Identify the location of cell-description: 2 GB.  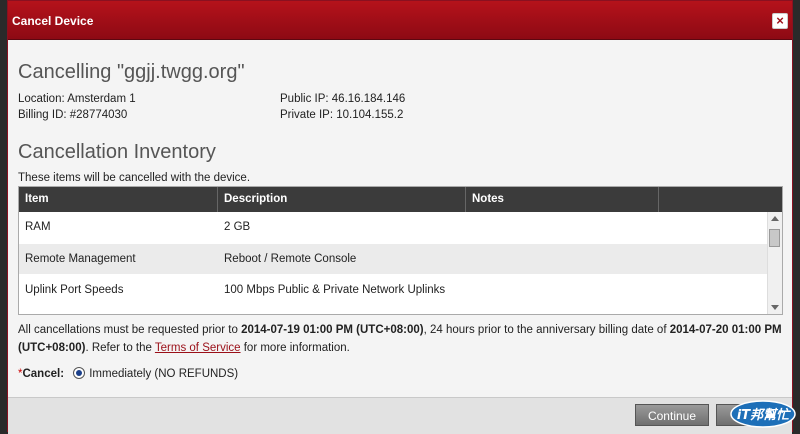
(237, 227).